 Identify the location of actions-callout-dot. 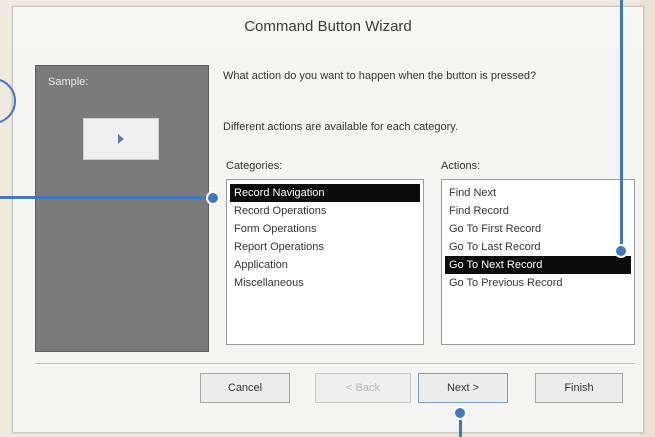
(621, 251).